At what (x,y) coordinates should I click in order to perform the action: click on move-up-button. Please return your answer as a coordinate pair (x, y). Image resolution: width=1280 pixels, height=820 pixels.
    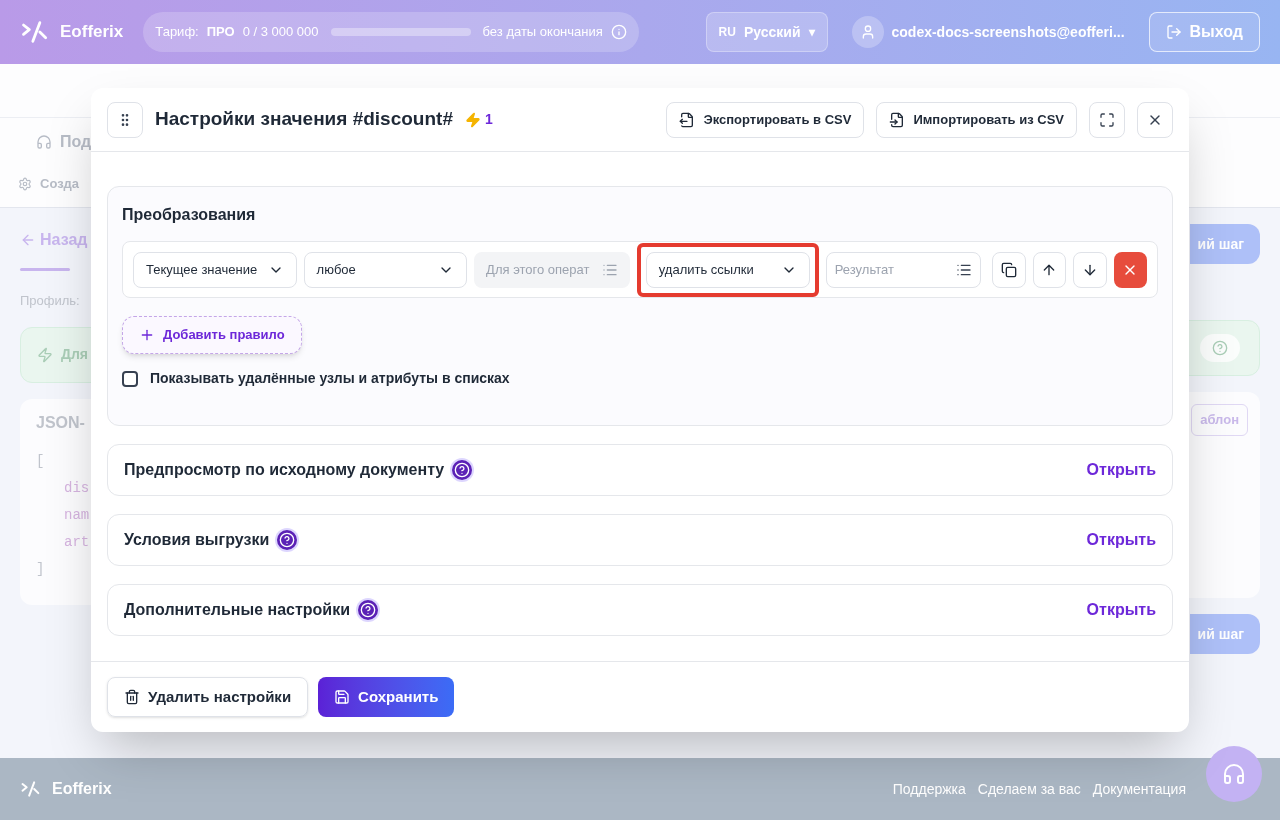
    Looking at the image, I should click on (1049, 269).